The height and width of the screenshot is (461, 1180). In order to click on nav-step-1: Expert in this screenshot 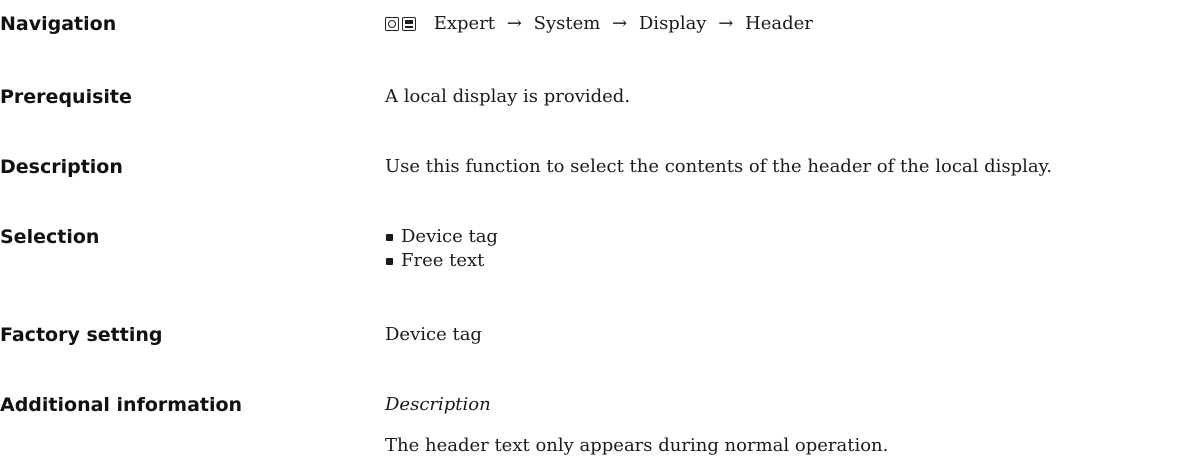, I will do `click(464, 23)`.